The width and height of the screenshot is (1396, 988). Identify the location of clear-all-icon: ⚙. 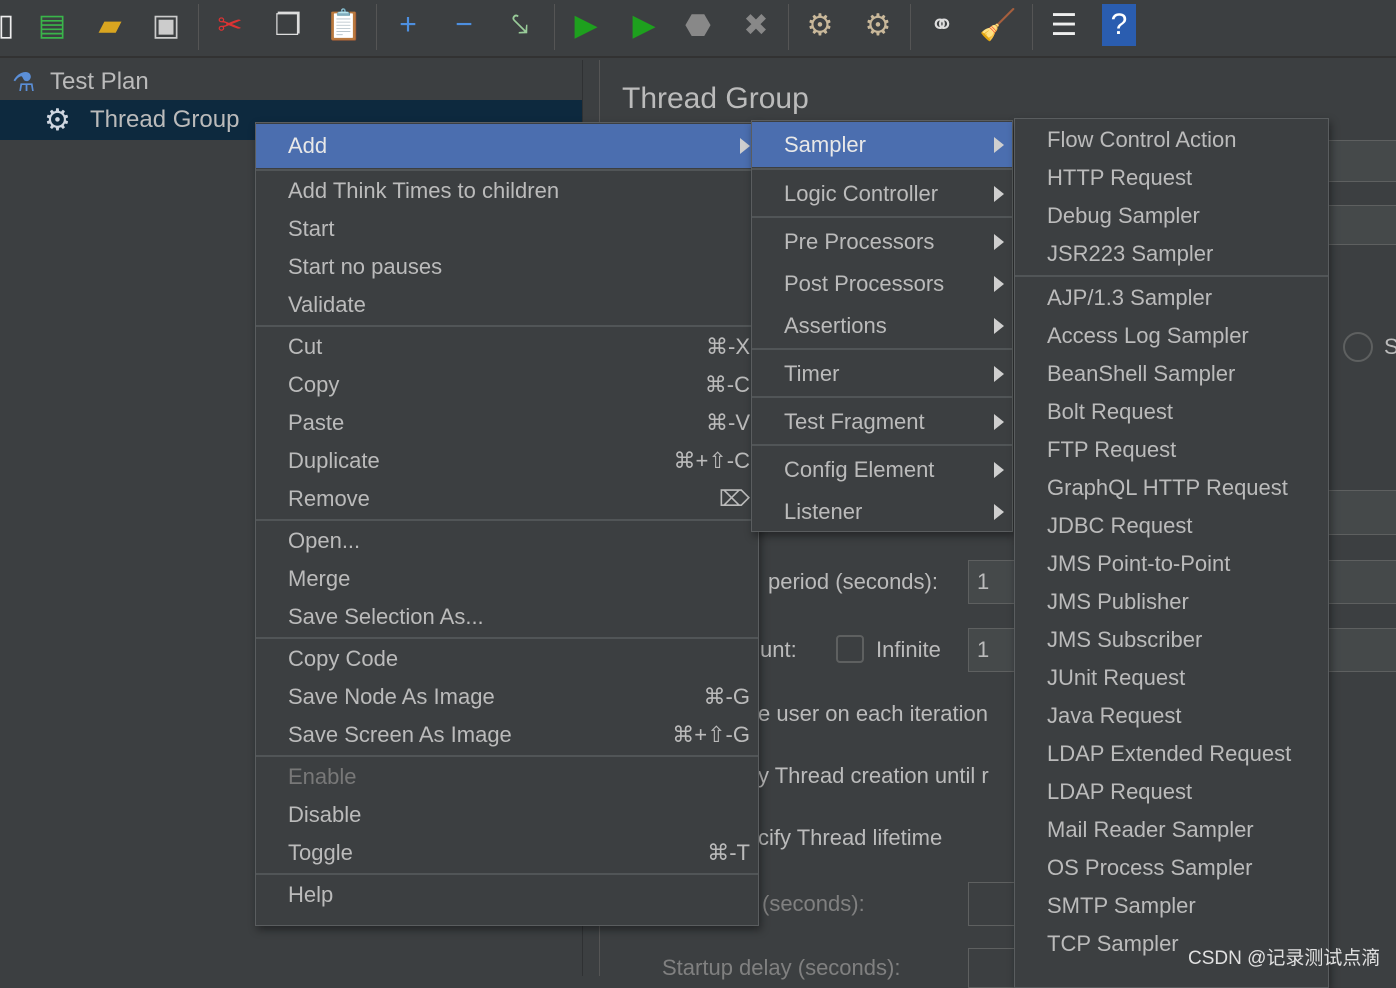
(878, 25).